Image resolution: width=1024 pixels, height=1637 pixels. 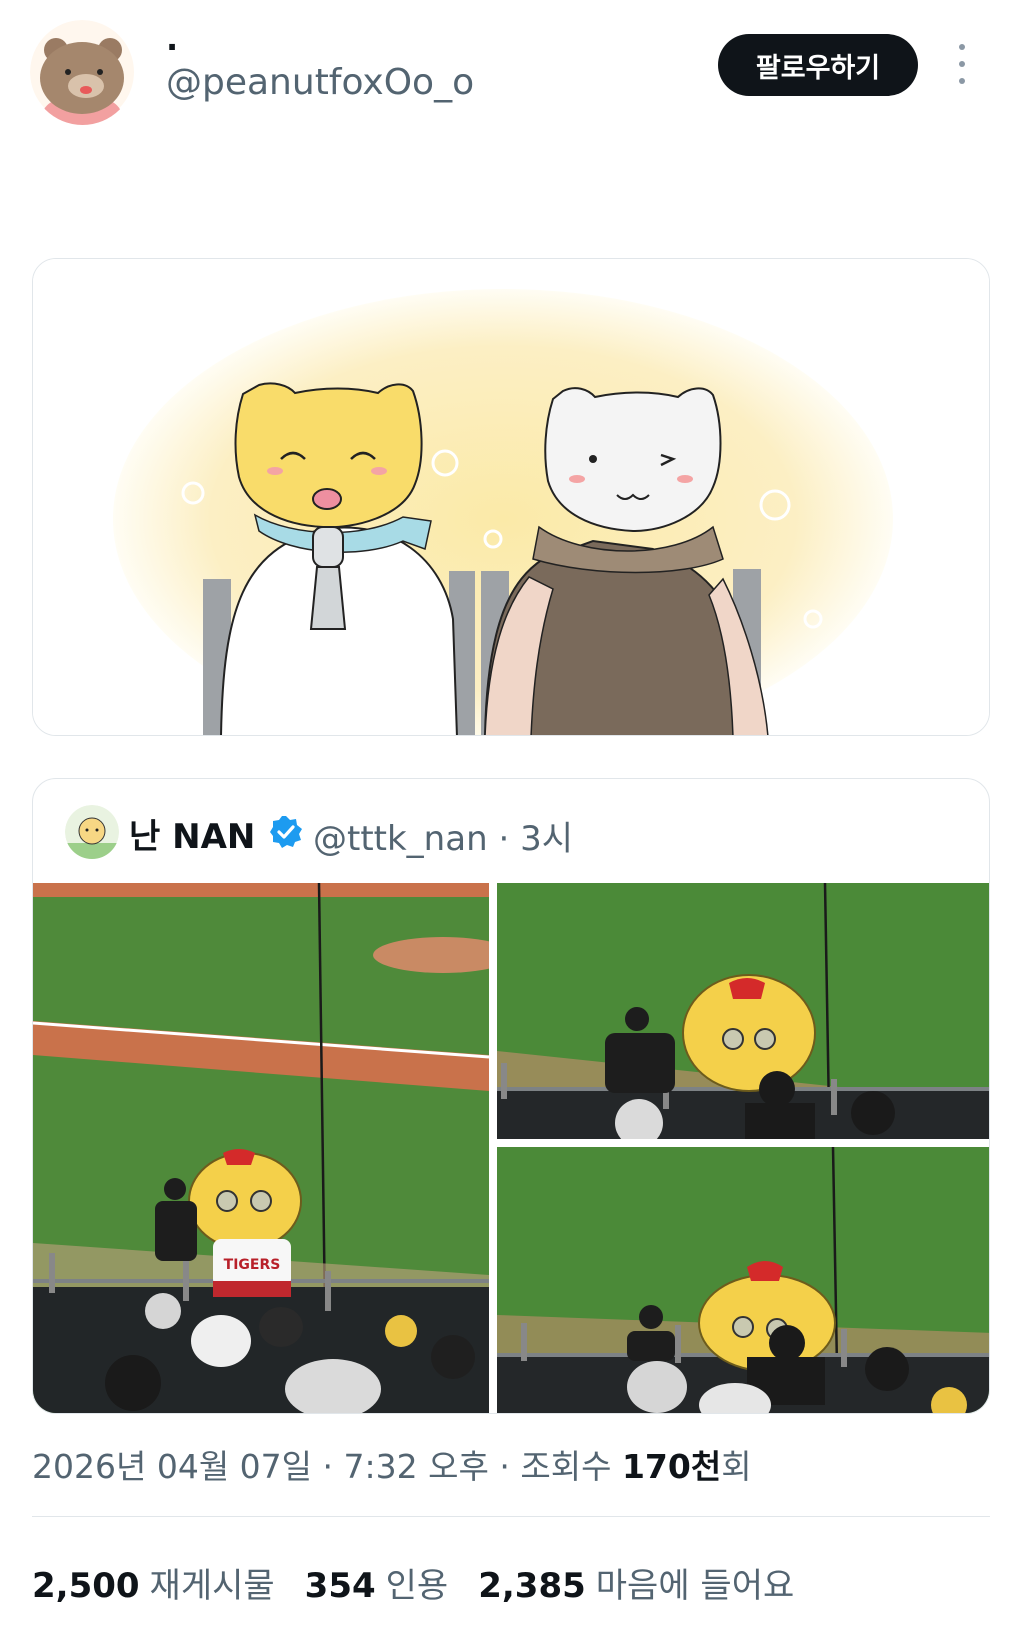 I want to click on reposts-label: 재게시물, so click(x=212, y=1586).